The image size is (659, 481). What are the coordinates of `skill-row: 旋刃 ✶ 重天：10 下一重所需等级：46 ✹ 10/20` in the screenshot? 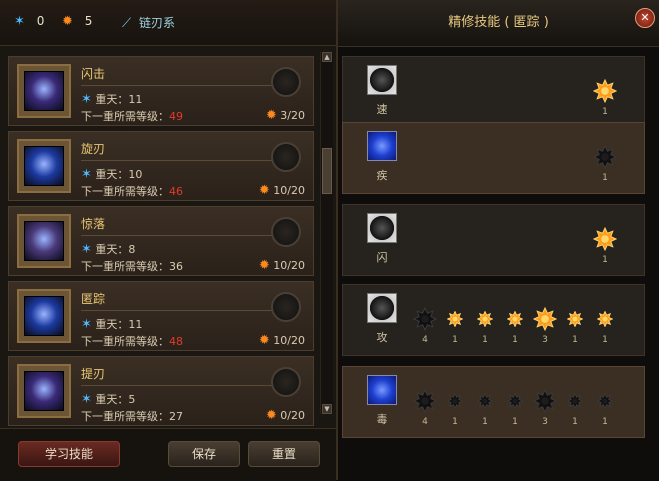 It's located at (161, 166).